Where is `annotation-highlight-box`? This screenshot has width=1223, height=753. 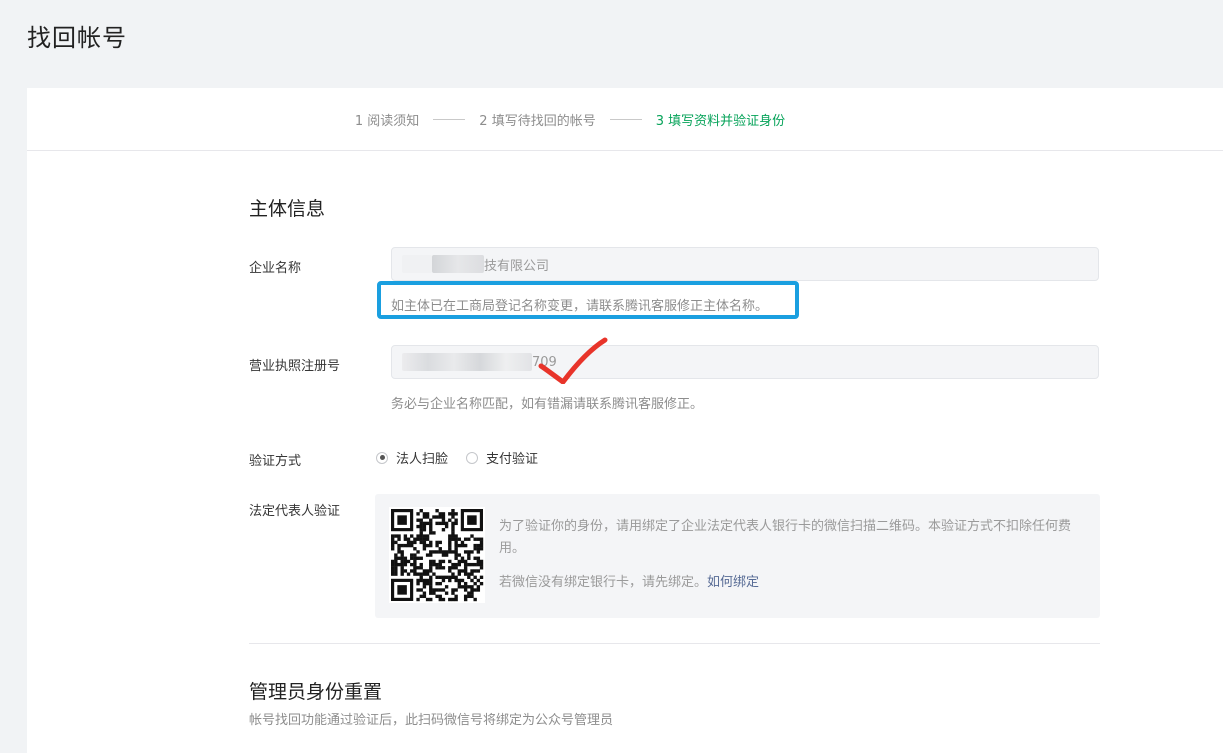 annotation-highlight-box is located at coordinates (588, 300).